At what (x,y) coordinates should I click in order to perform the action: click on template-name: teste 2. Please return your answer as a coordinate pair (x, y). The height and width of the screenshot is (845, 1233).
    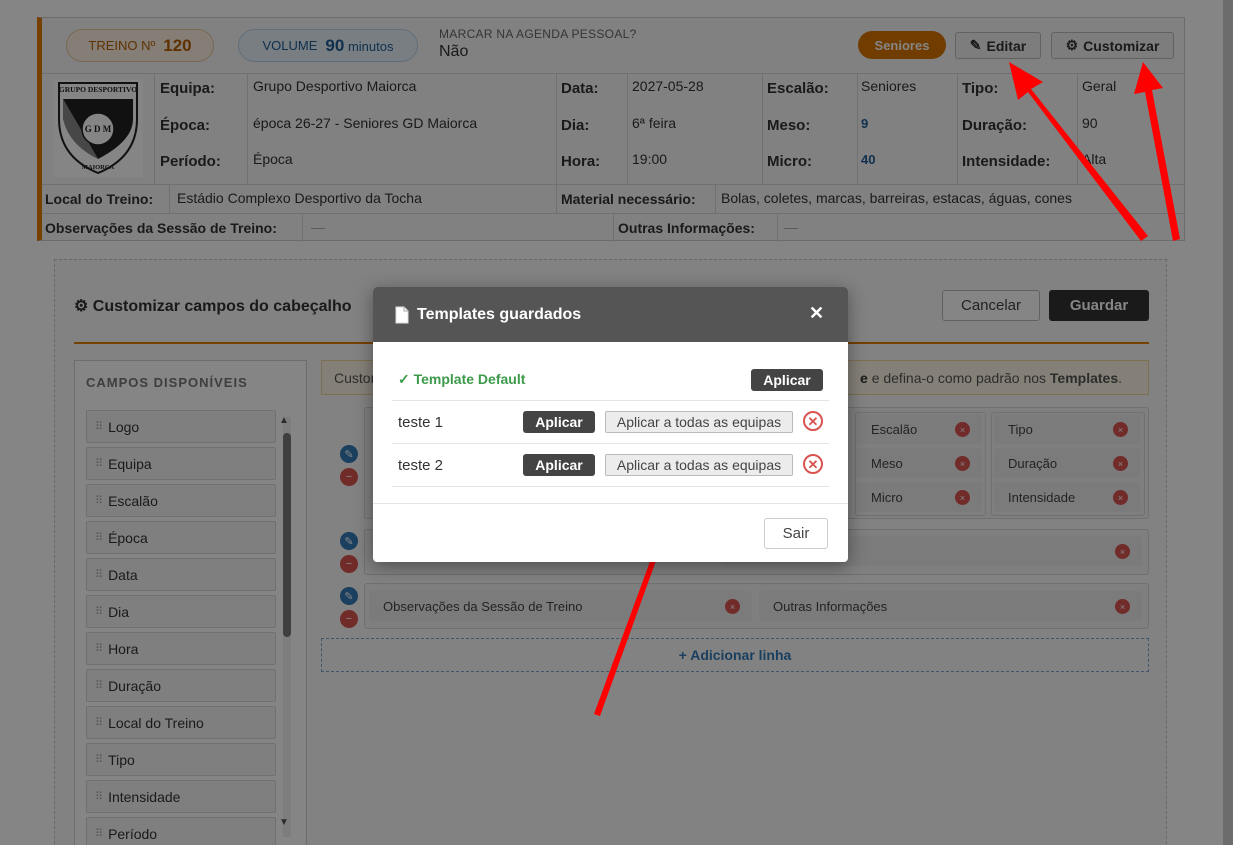
    Looking at the image, I should click on (421, 465).